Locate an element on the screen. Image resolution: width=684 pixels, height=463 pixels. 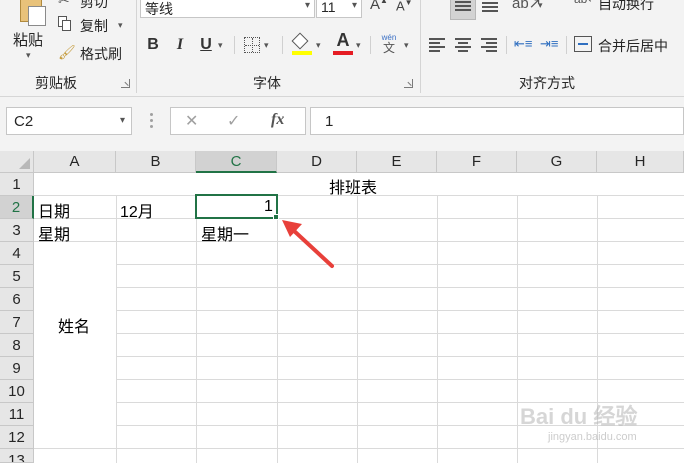
cell-a3: 星期 is located at coordinates (54, 235).